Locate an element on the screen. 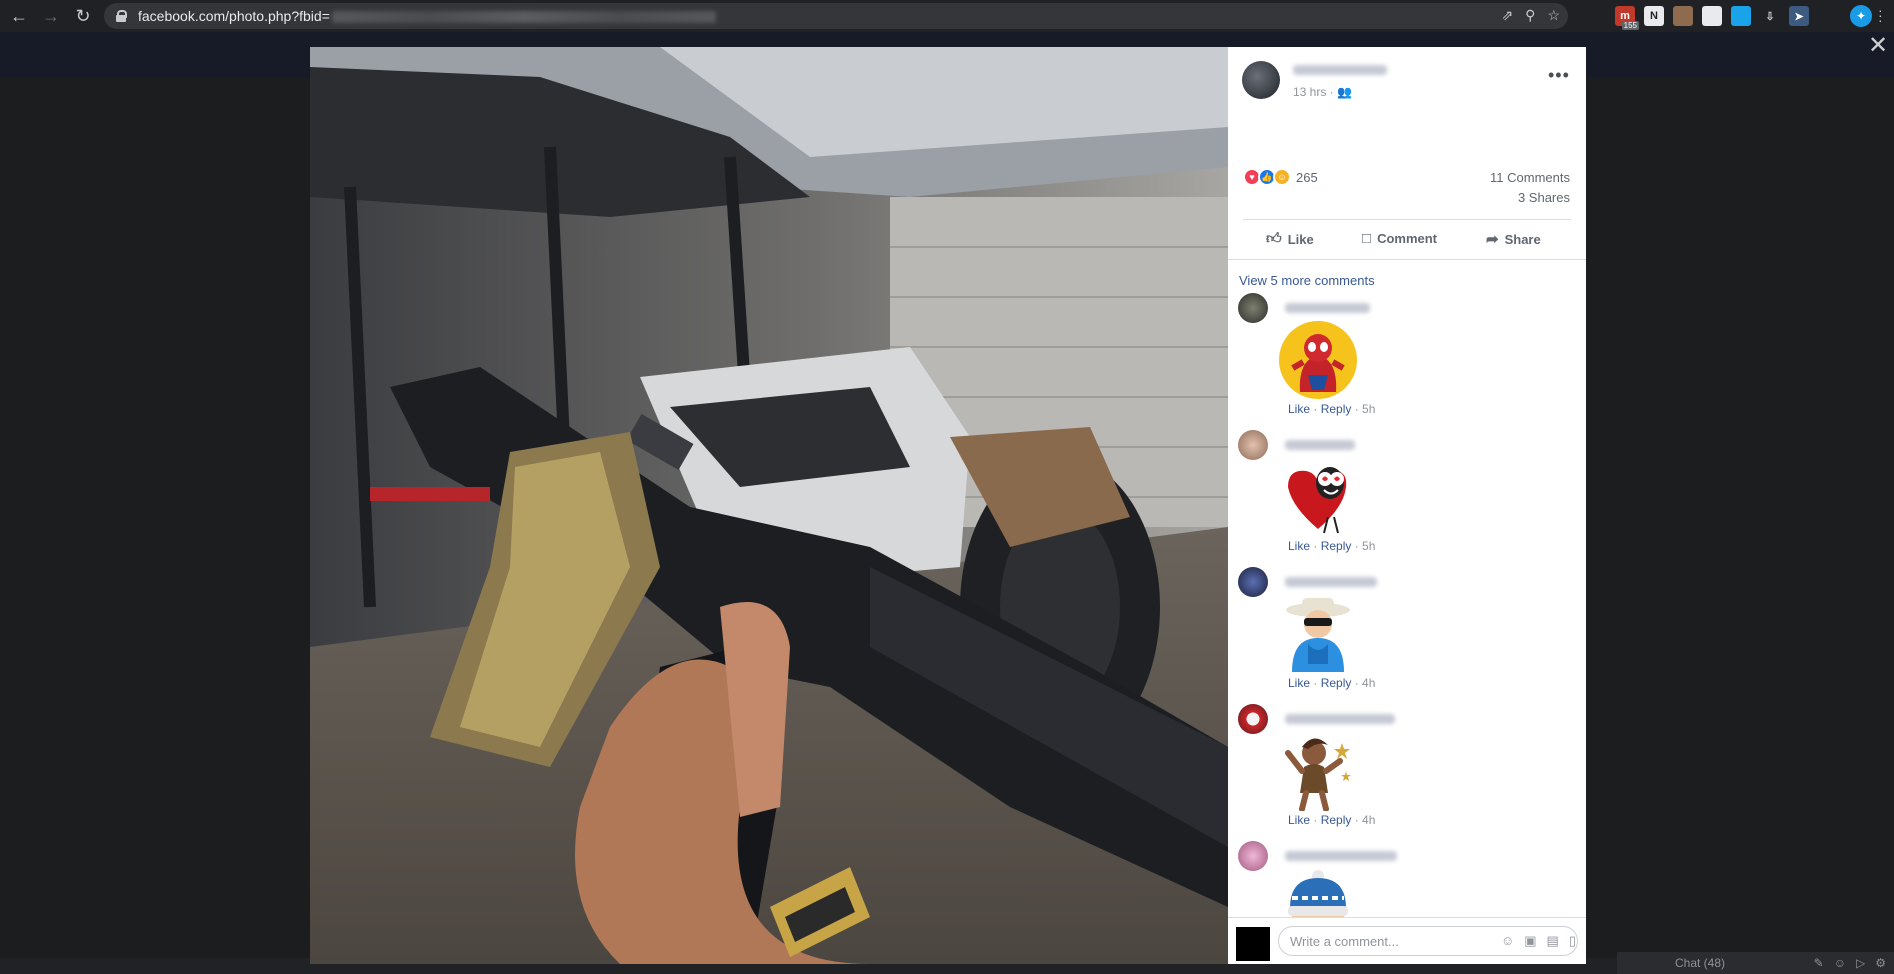 The width and height of the screenshot is (1894, 974). group-icon: ☺ is located at coordinates (1840, 963).